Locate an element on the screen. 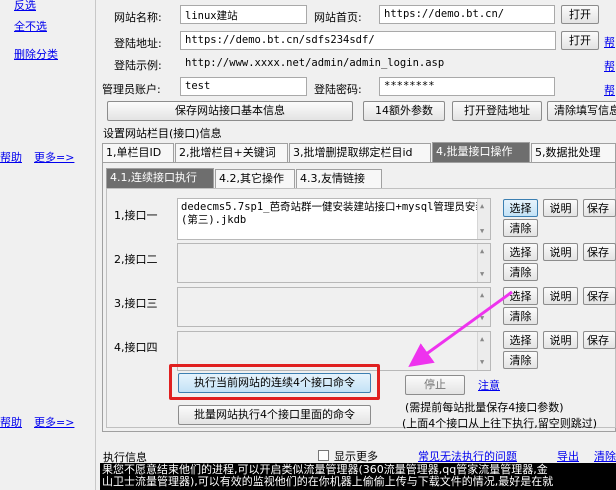  delete-category-link: 删除分类 is located at coordinates (36, 54).